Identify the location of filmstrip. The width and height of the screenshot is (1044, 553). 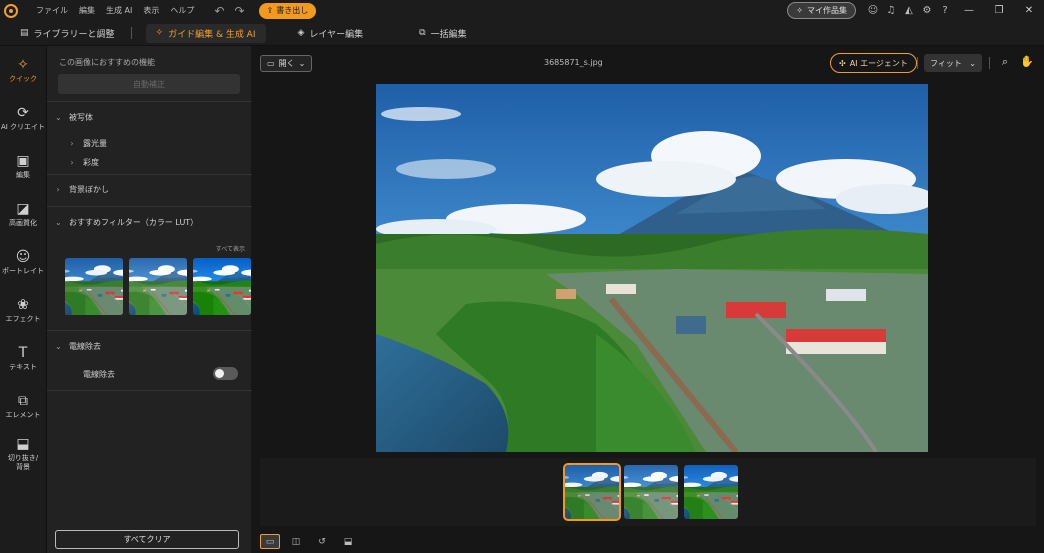
(648, 492).